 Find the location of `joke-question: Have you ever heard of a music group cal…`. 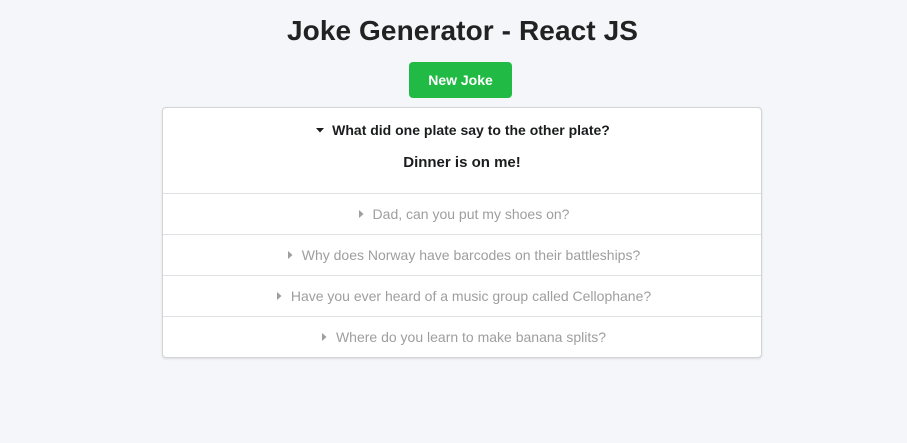

joke-question: Have you ever heard of a music group cal… is located at coordinates (471, 296).